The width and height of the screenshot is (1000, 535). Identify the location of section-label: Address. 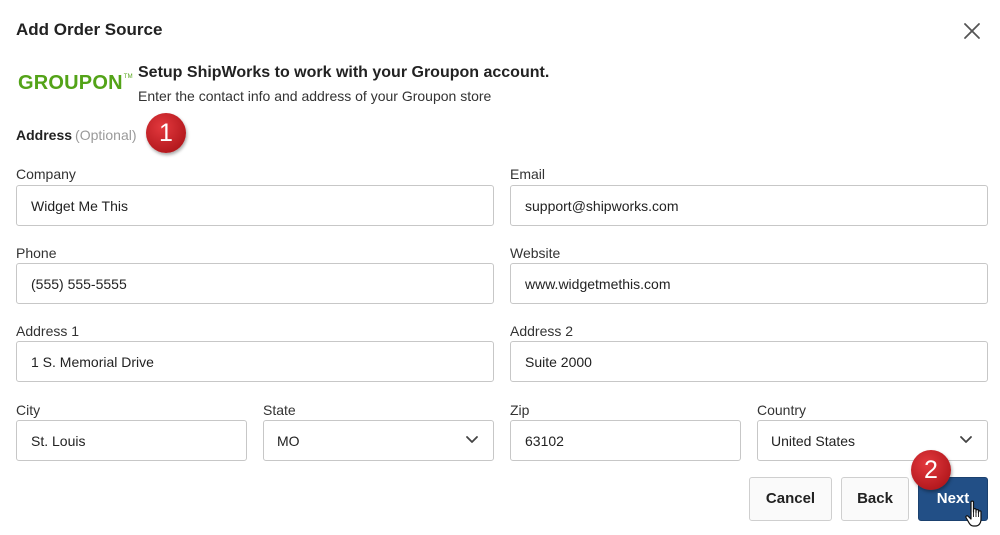
(44, 135).